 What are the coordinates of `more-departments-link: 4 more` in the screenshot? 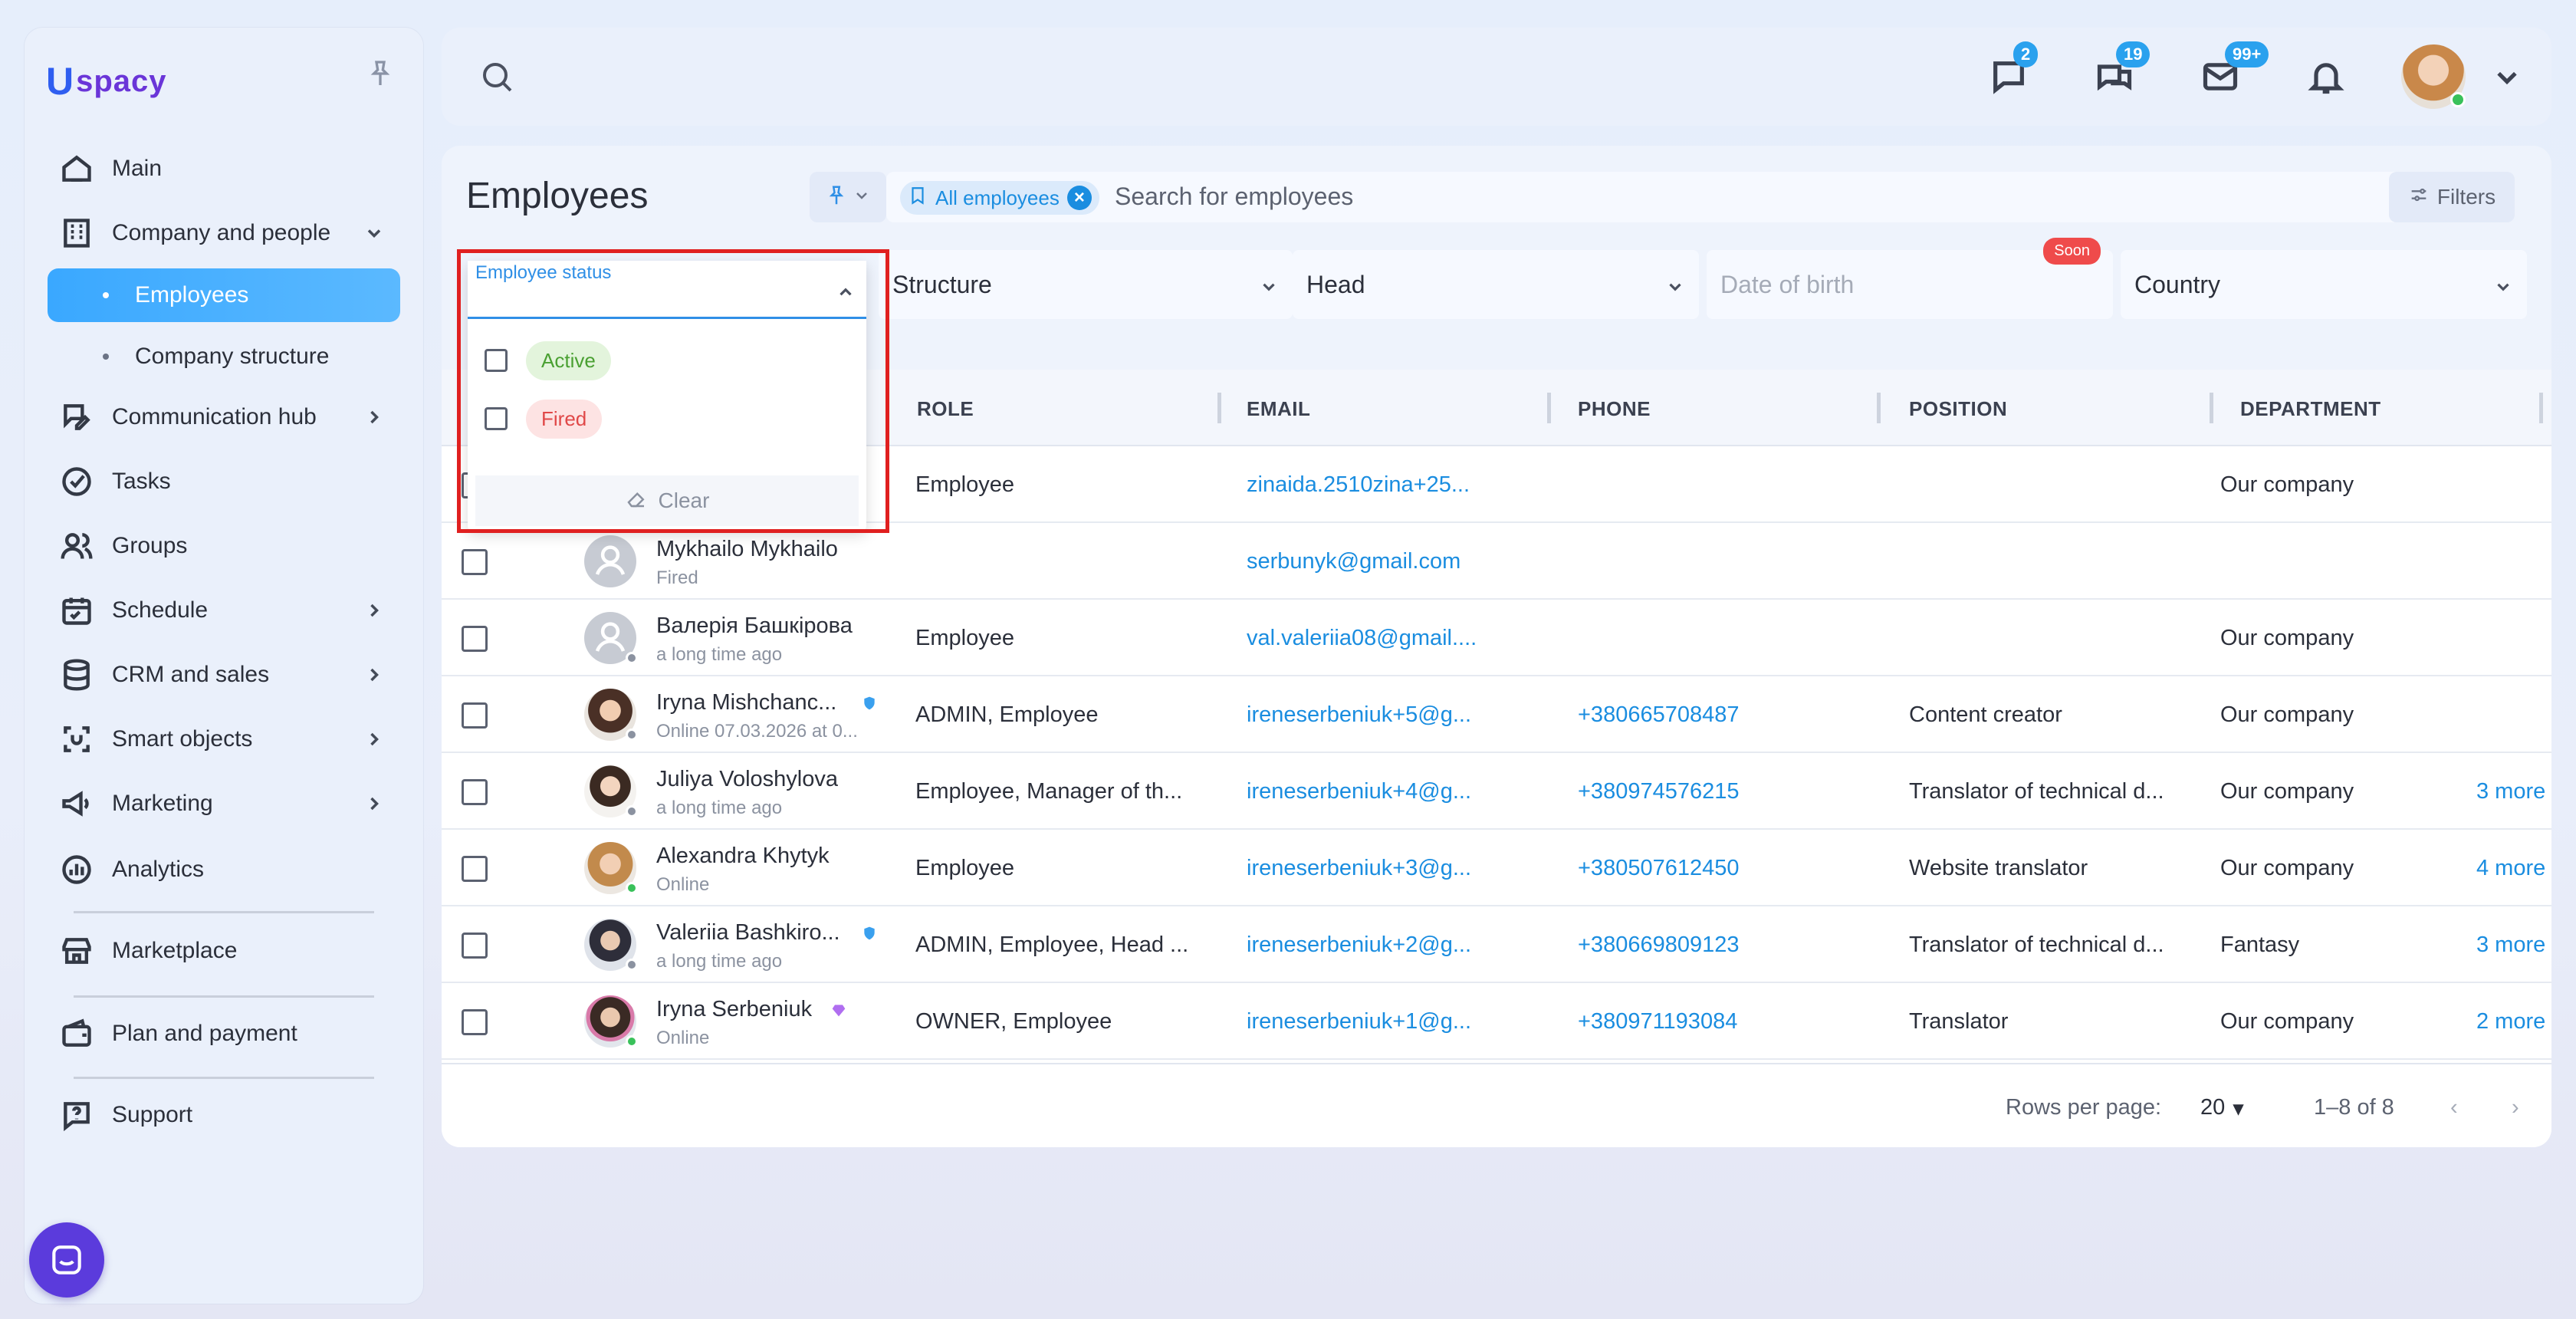 It's located at (2511, 868).